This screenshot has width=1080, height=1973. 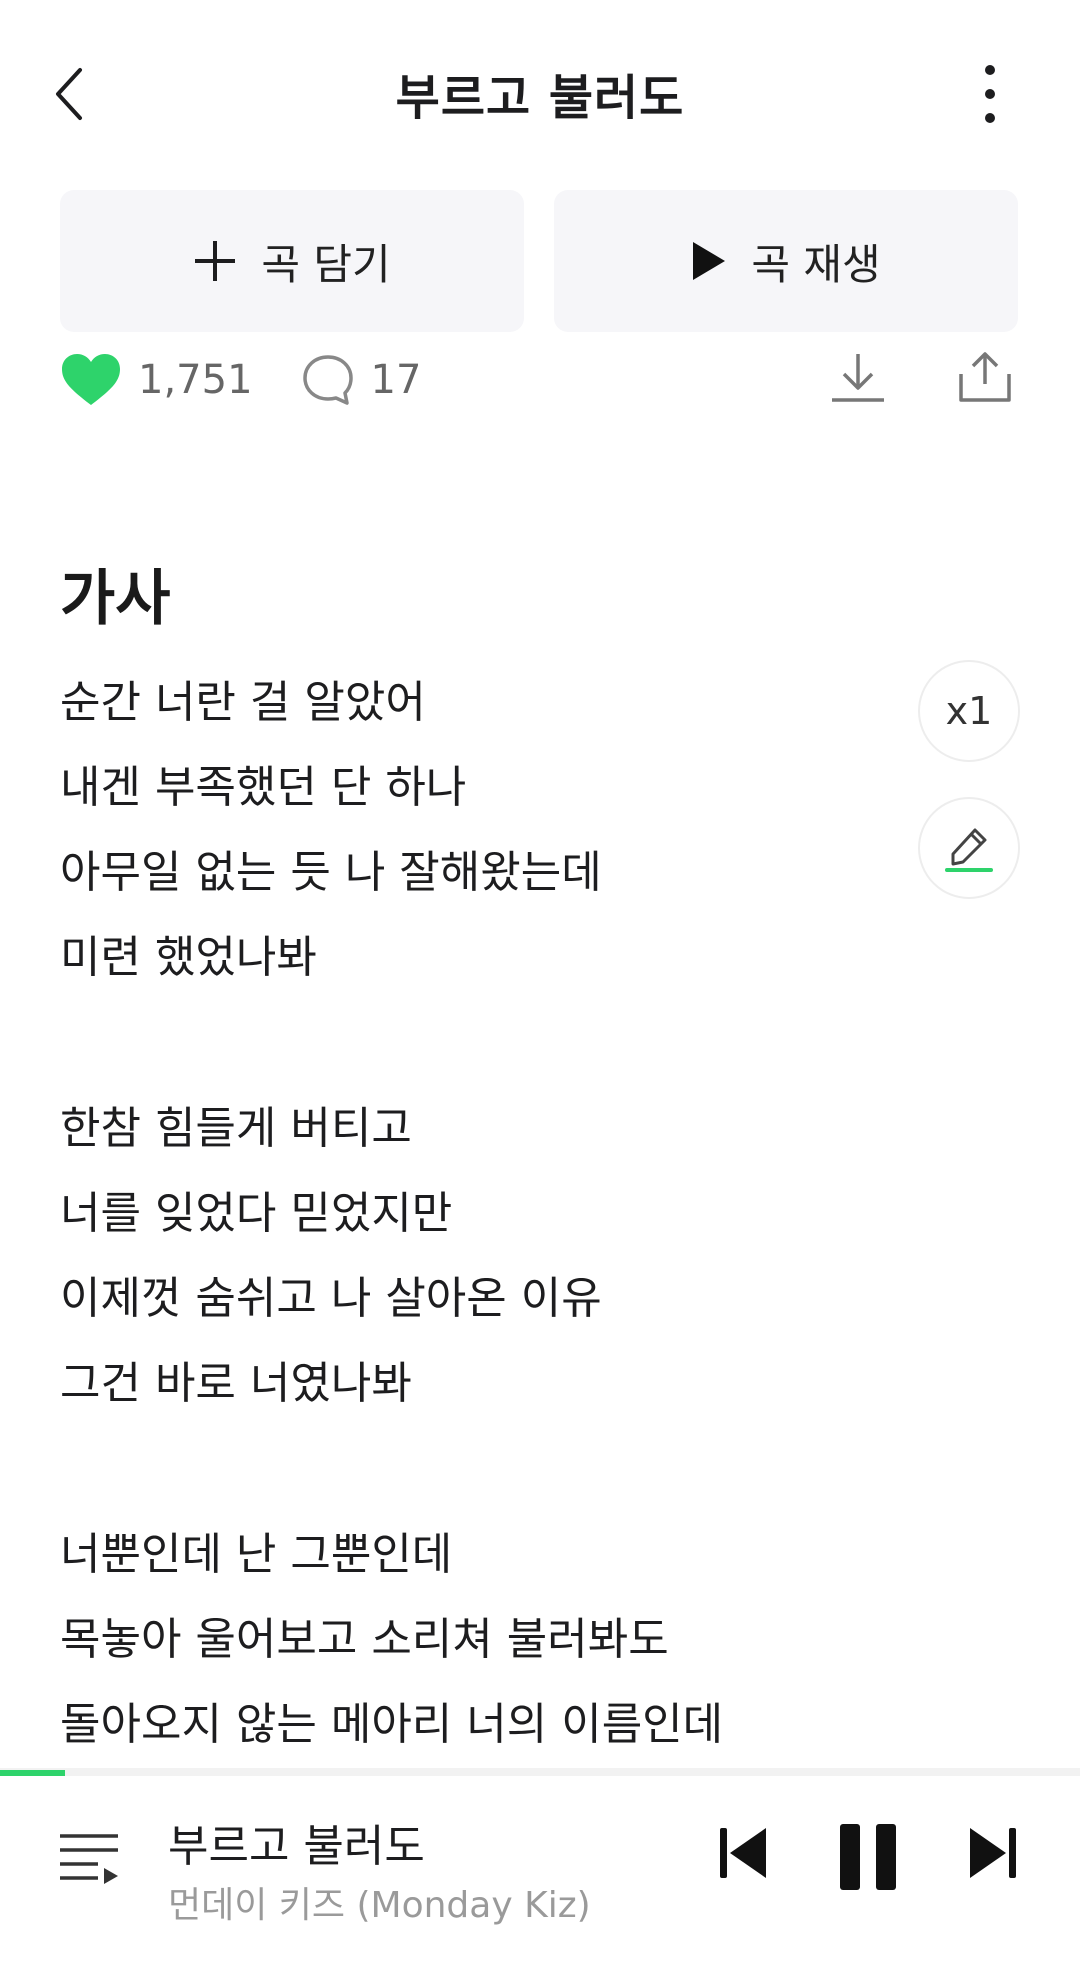 I want to click on add-song-label: 곡 담기, so click(x=326, y=264).